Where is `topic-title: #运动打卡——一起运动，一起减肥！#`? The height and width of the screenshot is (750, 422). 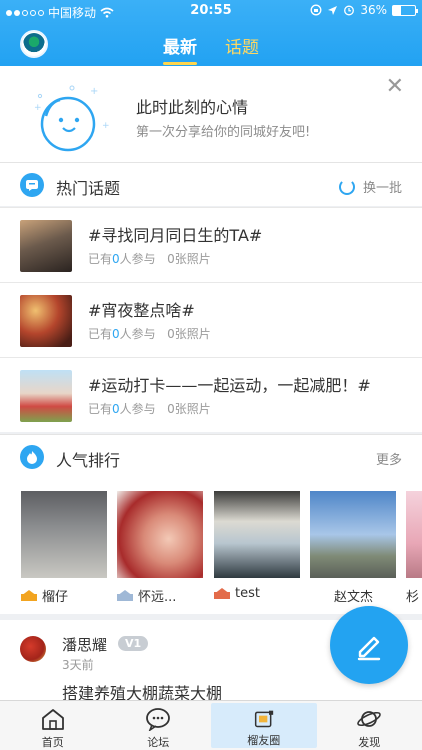 topic-title: #运动打卡——一起运动，一起减肥！# is located at coordinates (229, 385).